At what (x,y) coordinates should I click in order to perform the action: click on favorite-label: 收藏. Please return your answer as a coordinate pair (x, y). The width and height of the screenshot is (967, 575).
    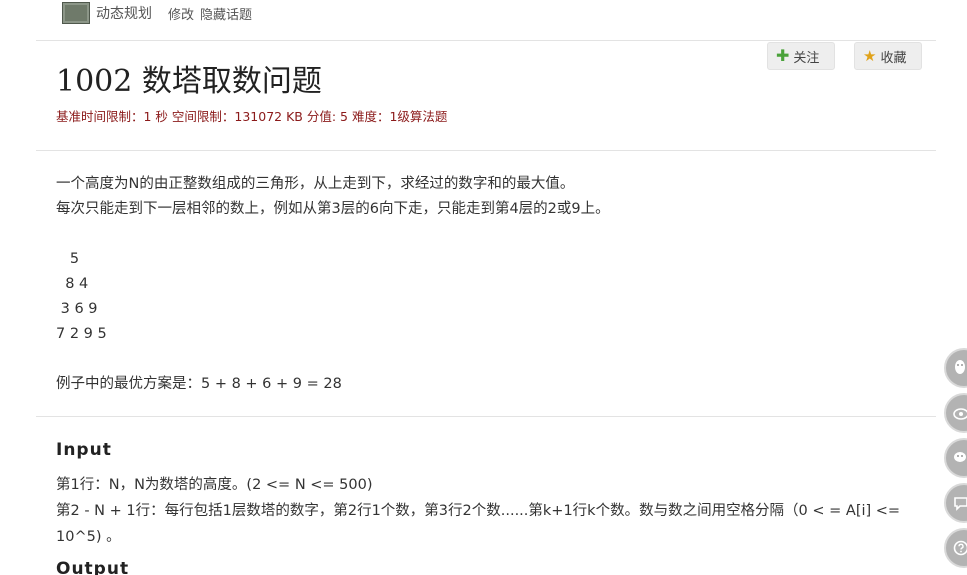
    Looking at the image, I should click on (893, 58).